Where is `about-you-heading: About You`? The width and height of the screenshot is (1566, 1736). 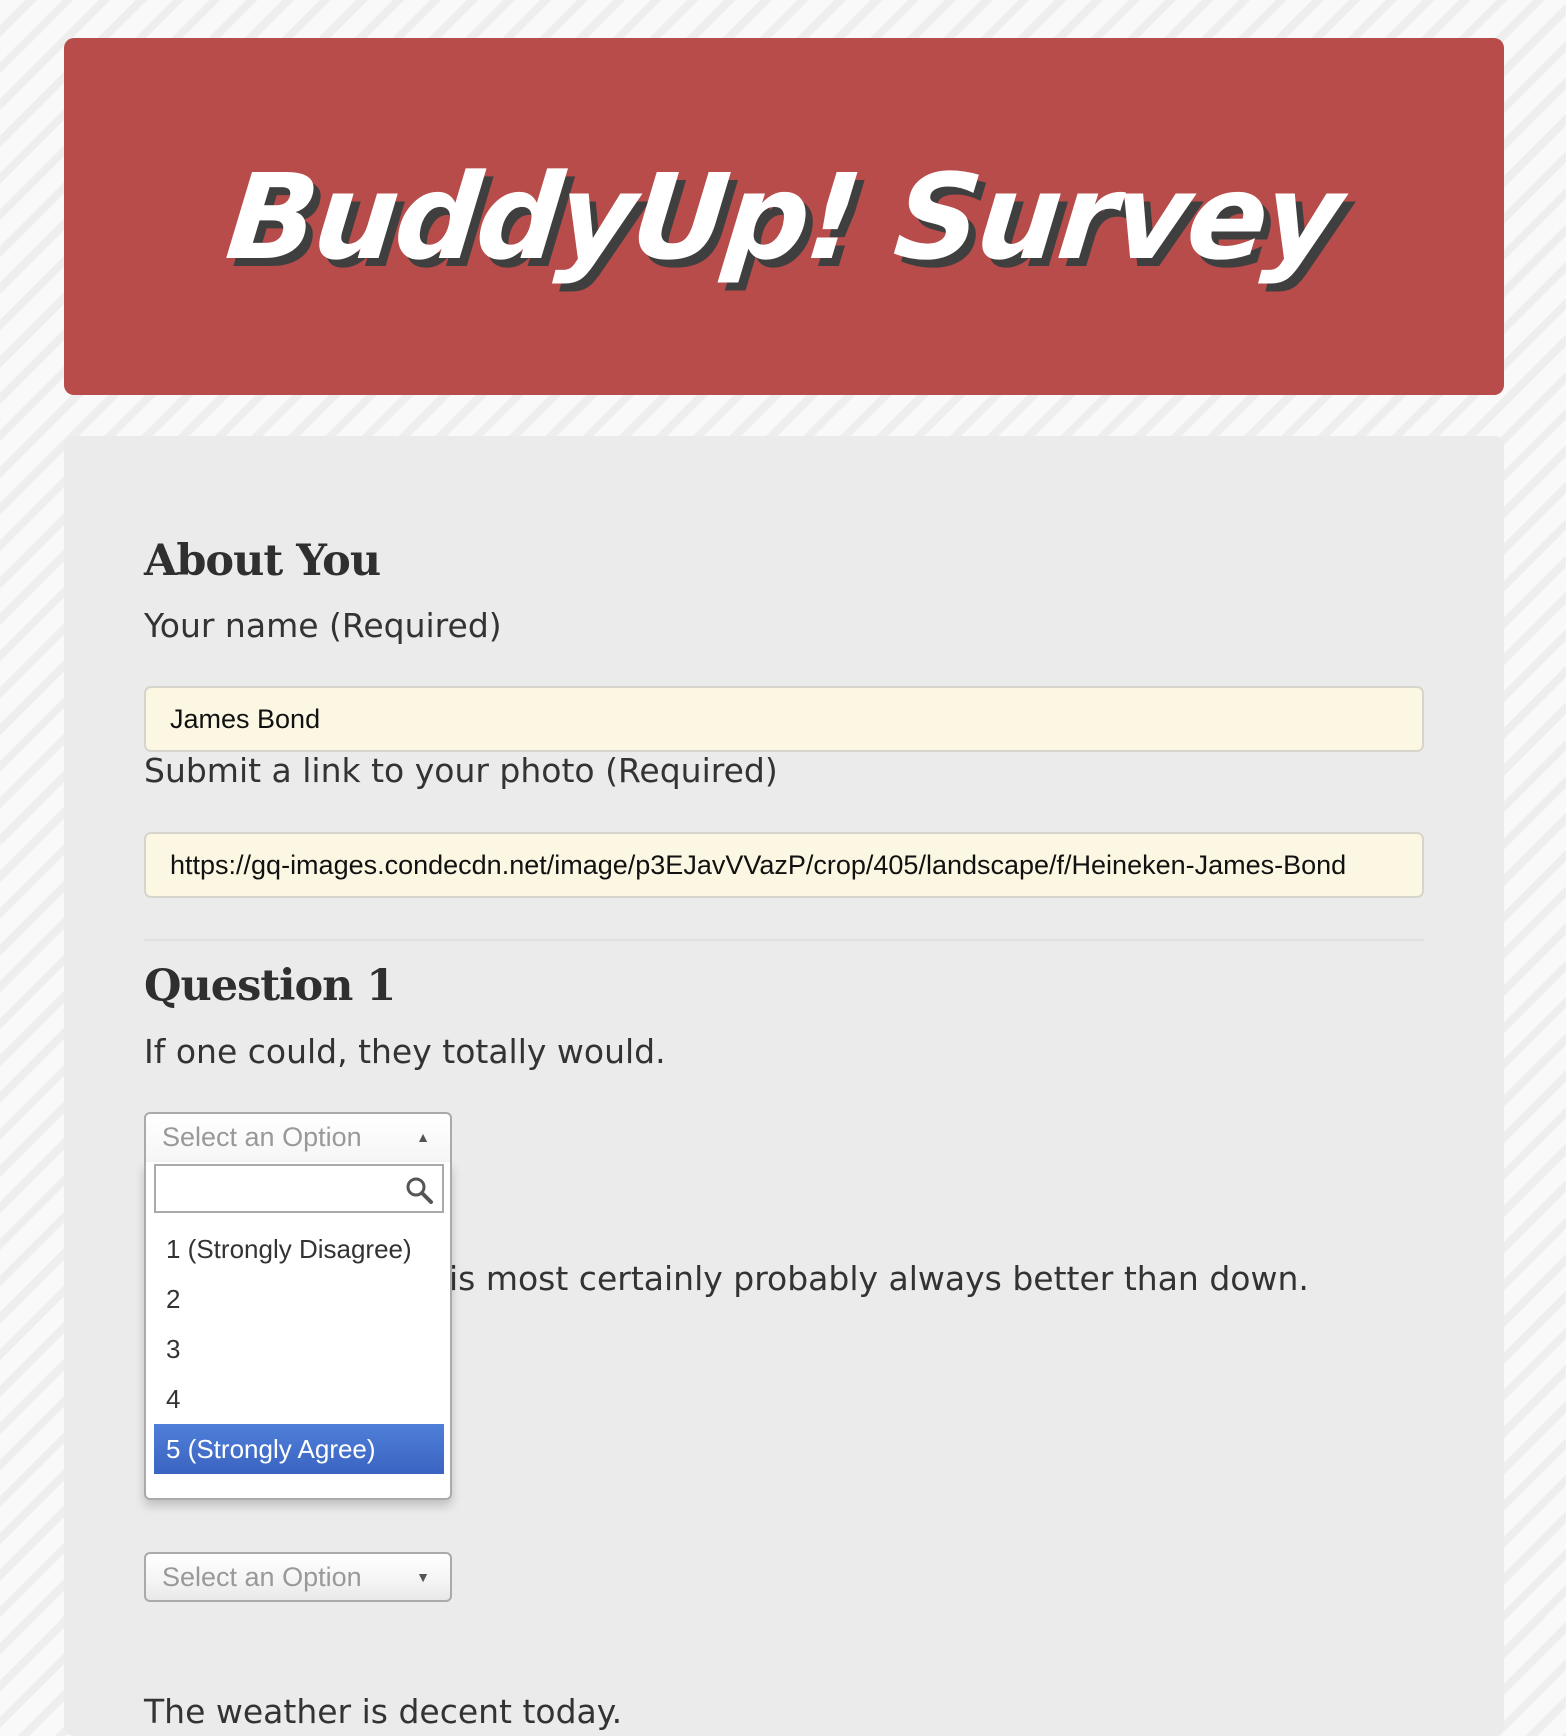 about-you-heading: About You is located at coordinates (262, 561).